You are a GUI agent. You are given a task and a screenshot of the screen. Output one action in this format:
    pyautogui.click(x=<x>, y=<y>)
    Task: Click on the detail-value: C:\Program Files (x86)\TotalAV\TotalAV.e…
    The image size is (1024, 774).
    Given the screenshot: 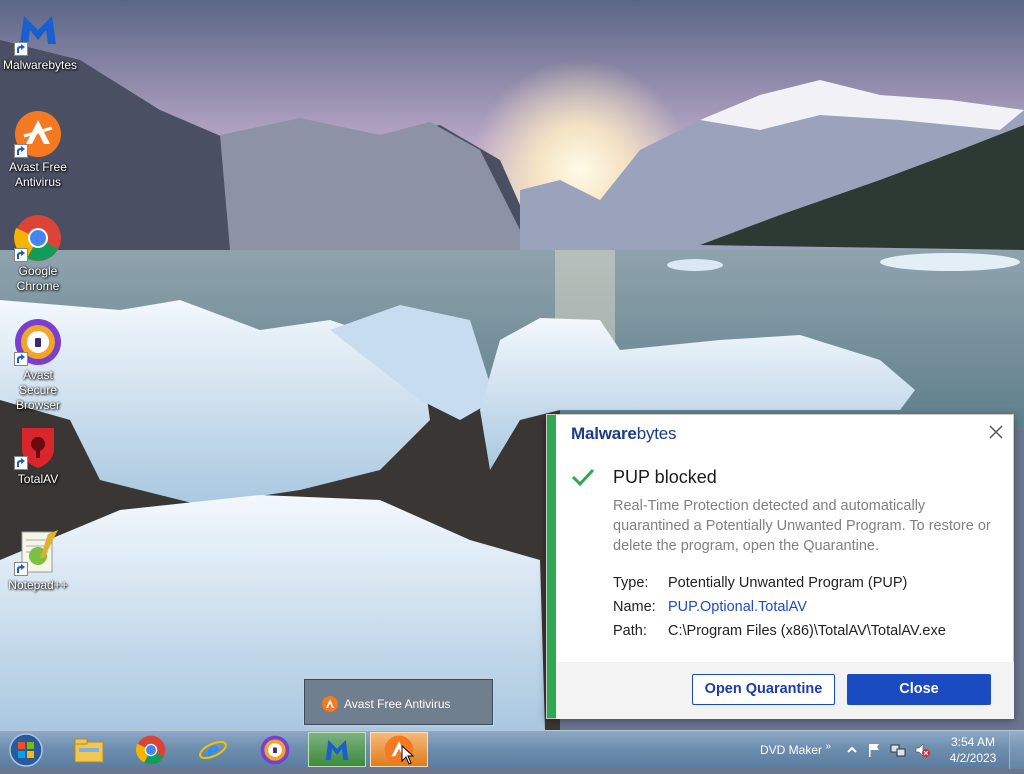 What is the action you would take?
    pyautogui.click(x=807, y=631)
    